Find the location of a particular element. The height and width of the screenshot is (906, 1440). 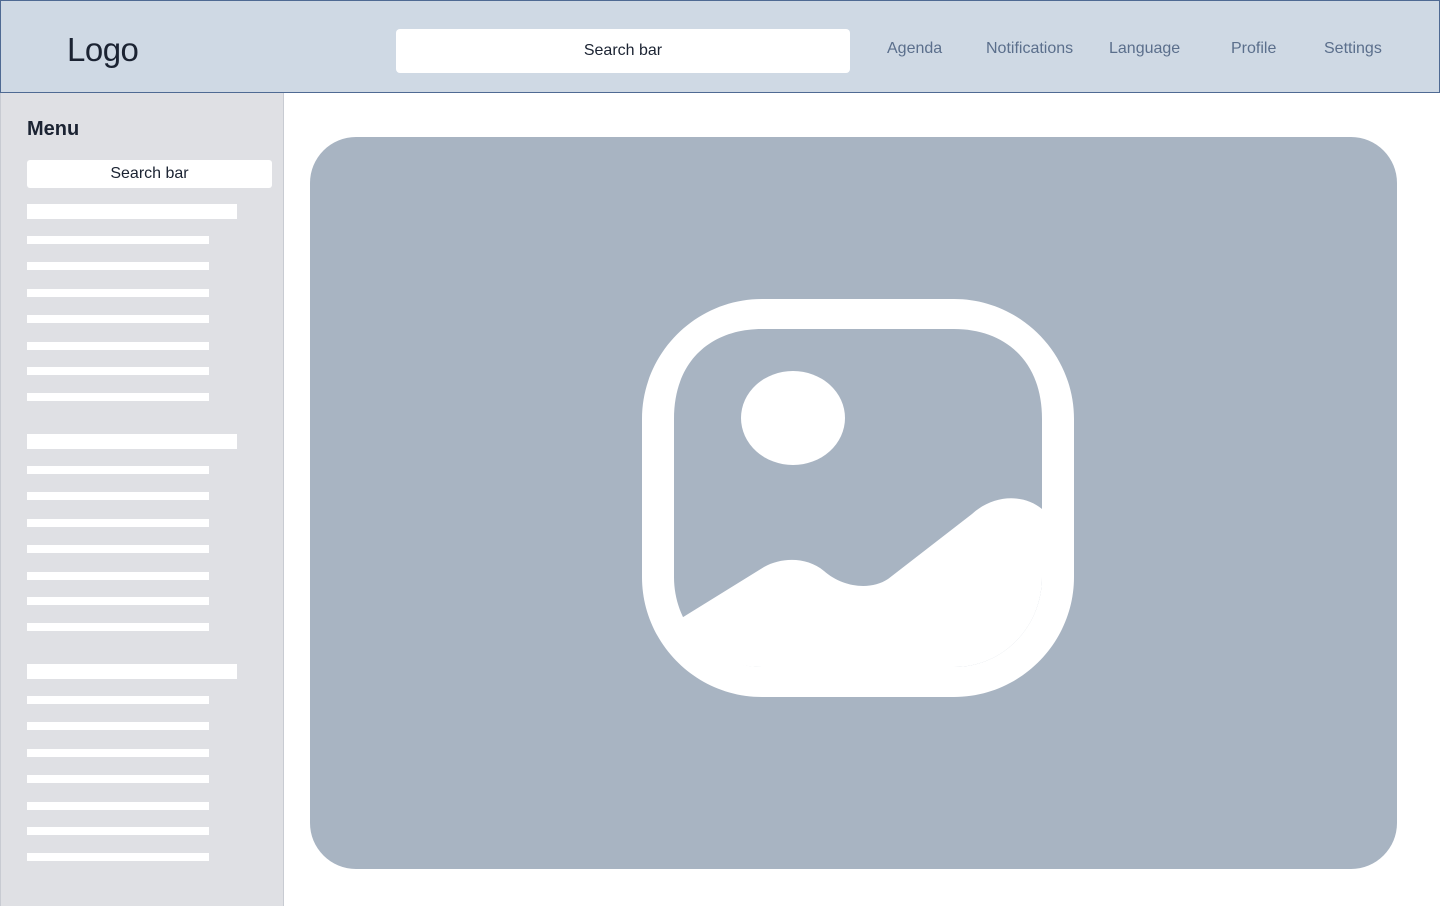

nav-settings: Settings is located at coordinates (1353, 49).